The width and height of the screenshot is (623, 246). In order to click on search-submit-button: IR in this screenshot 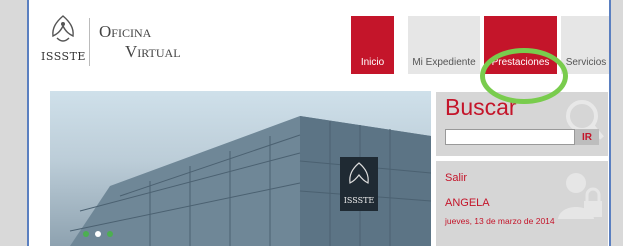, I will do `click(587, 137)`.